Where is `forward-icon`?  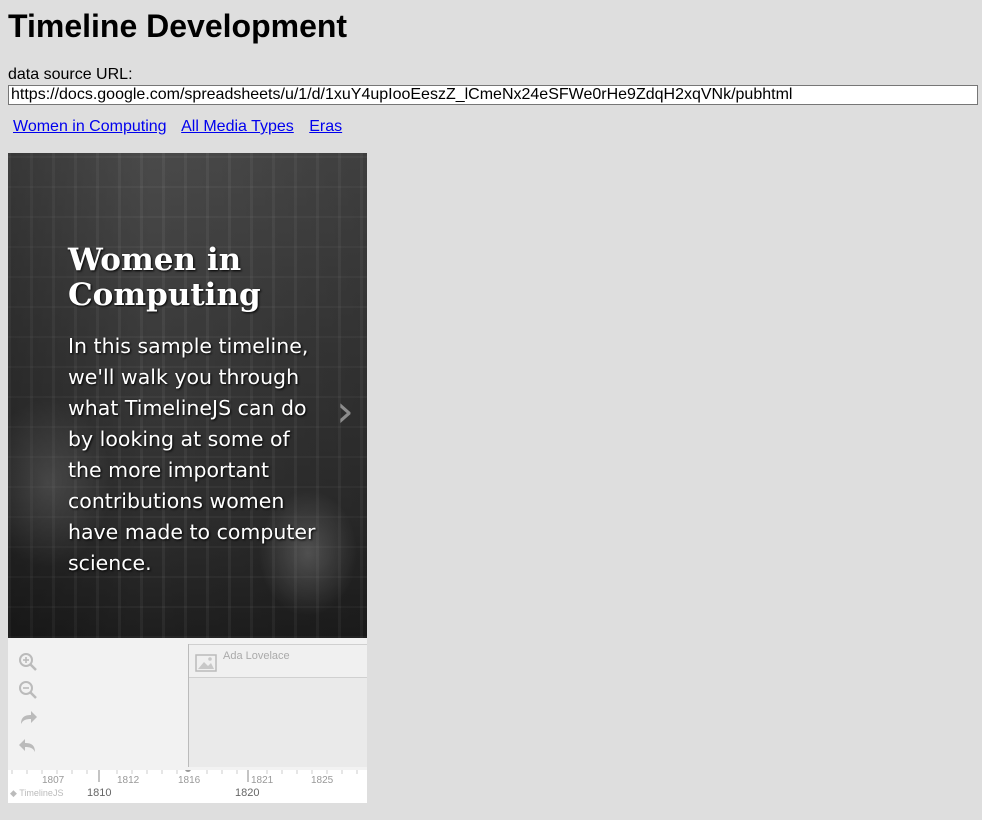 forward-icon is located at coordinates (28, 718).